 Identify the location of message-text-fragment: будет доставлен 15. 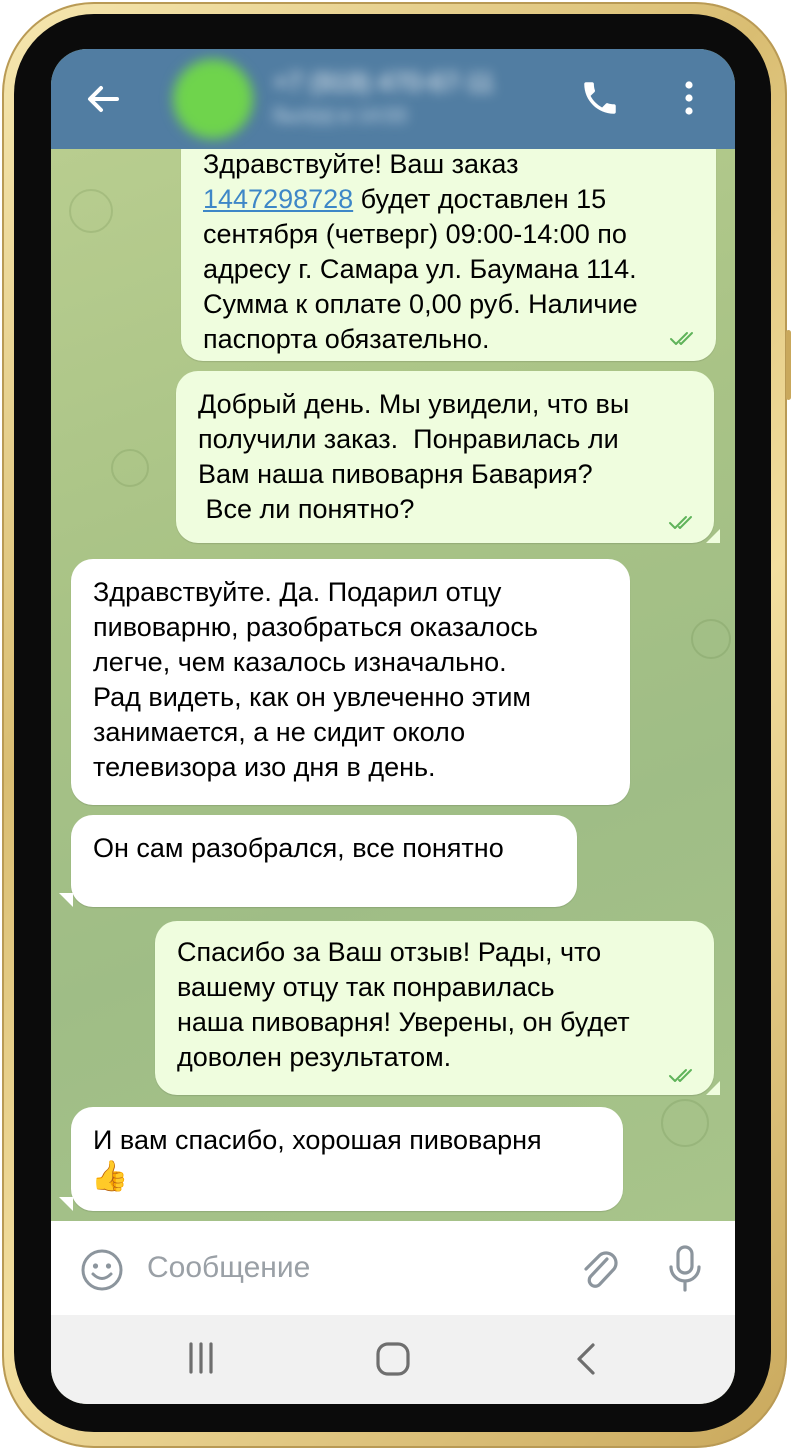
(480, 199).